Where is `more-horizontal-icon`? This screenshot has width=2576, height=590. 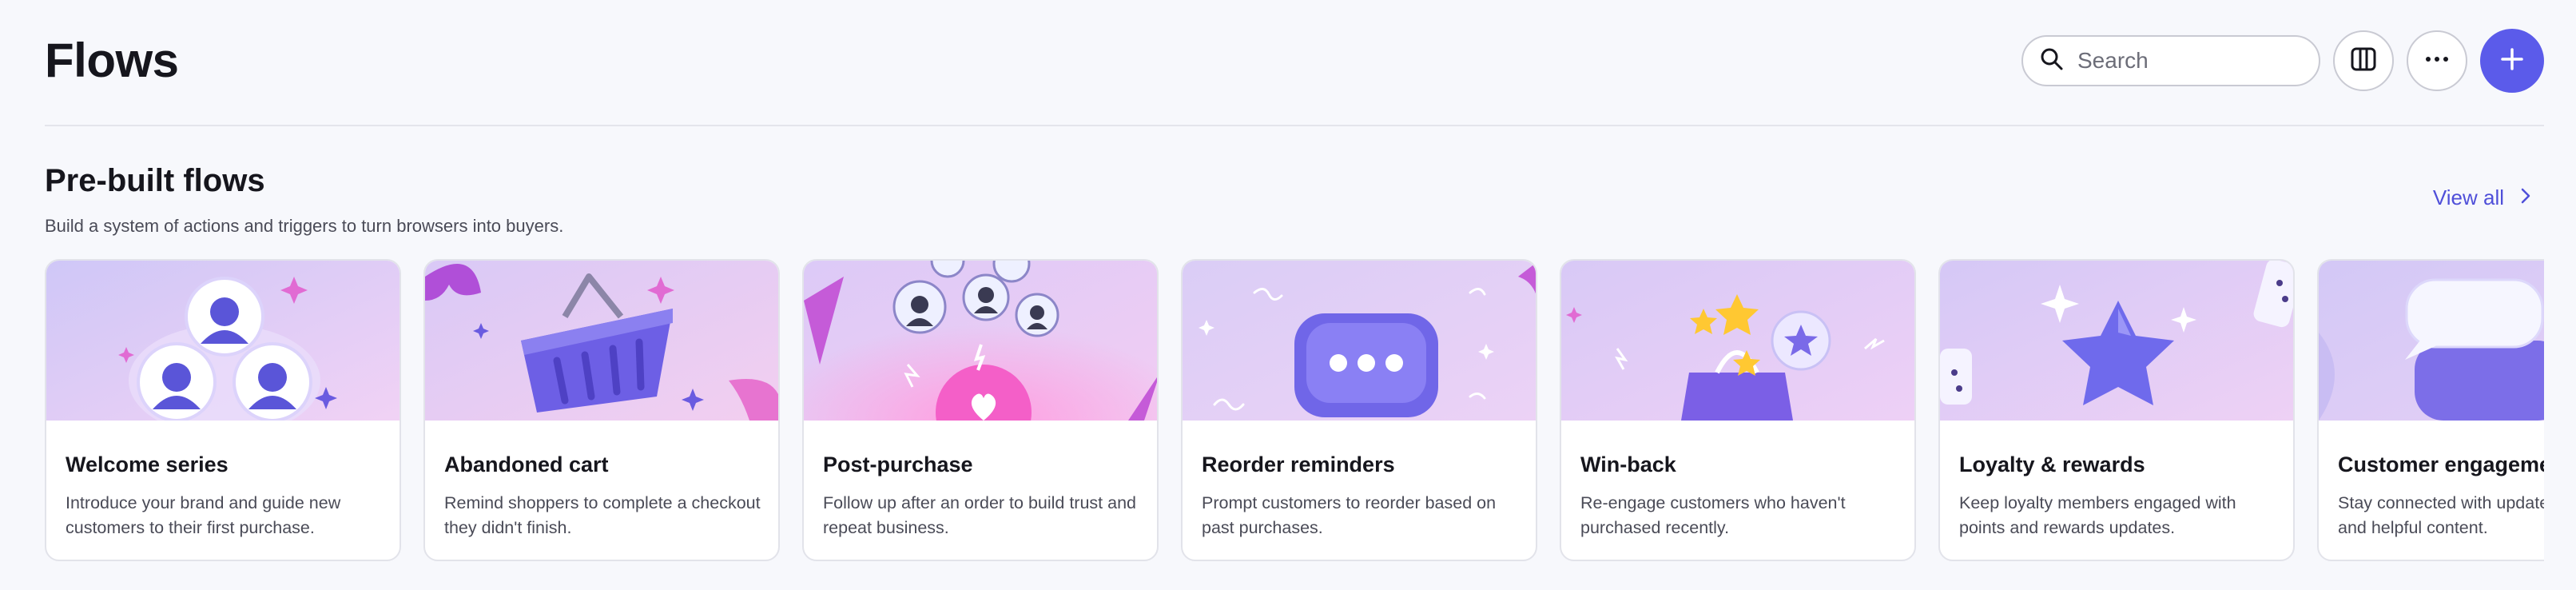
more-horizontal-icon is located at coordinates (2437, 62).